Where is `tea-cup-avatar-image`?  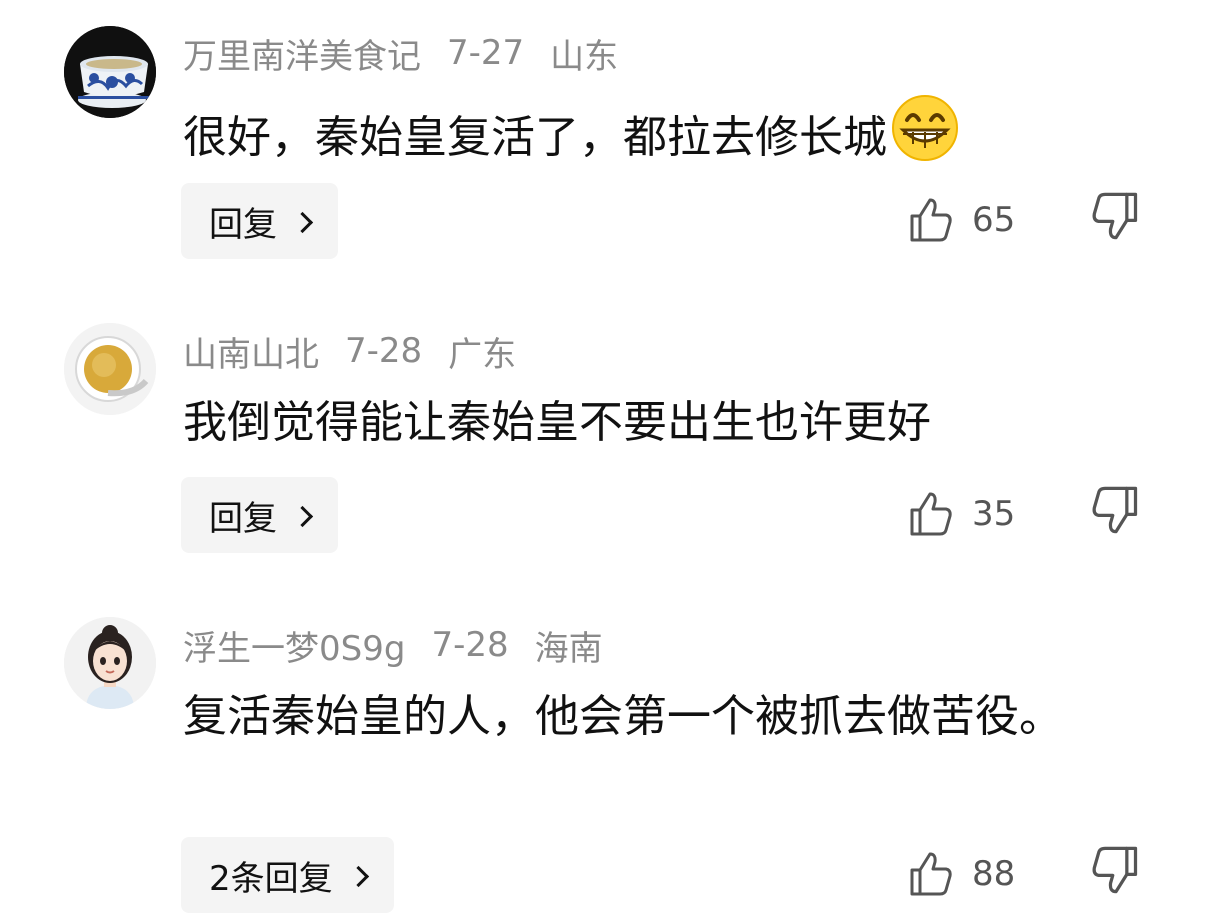 tea-cup-avatar-image is located at coordinates (110, 369).